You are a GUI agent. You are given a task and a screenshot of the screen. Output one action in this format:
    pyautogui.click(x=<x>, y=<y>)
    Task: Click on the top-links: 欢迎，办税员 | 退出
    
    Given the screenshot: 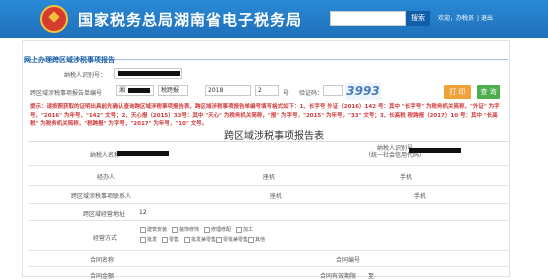 What is the action you would take?
    pyautogui.click(x=465, y=18)
    